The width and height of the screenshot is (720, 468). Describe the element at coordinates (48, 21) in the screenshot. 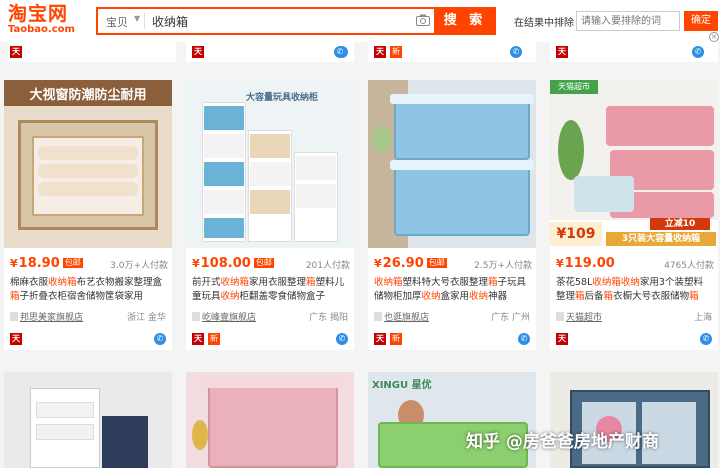

I see `taobao-logo: 淘宝网 Taobao.com` at that location.